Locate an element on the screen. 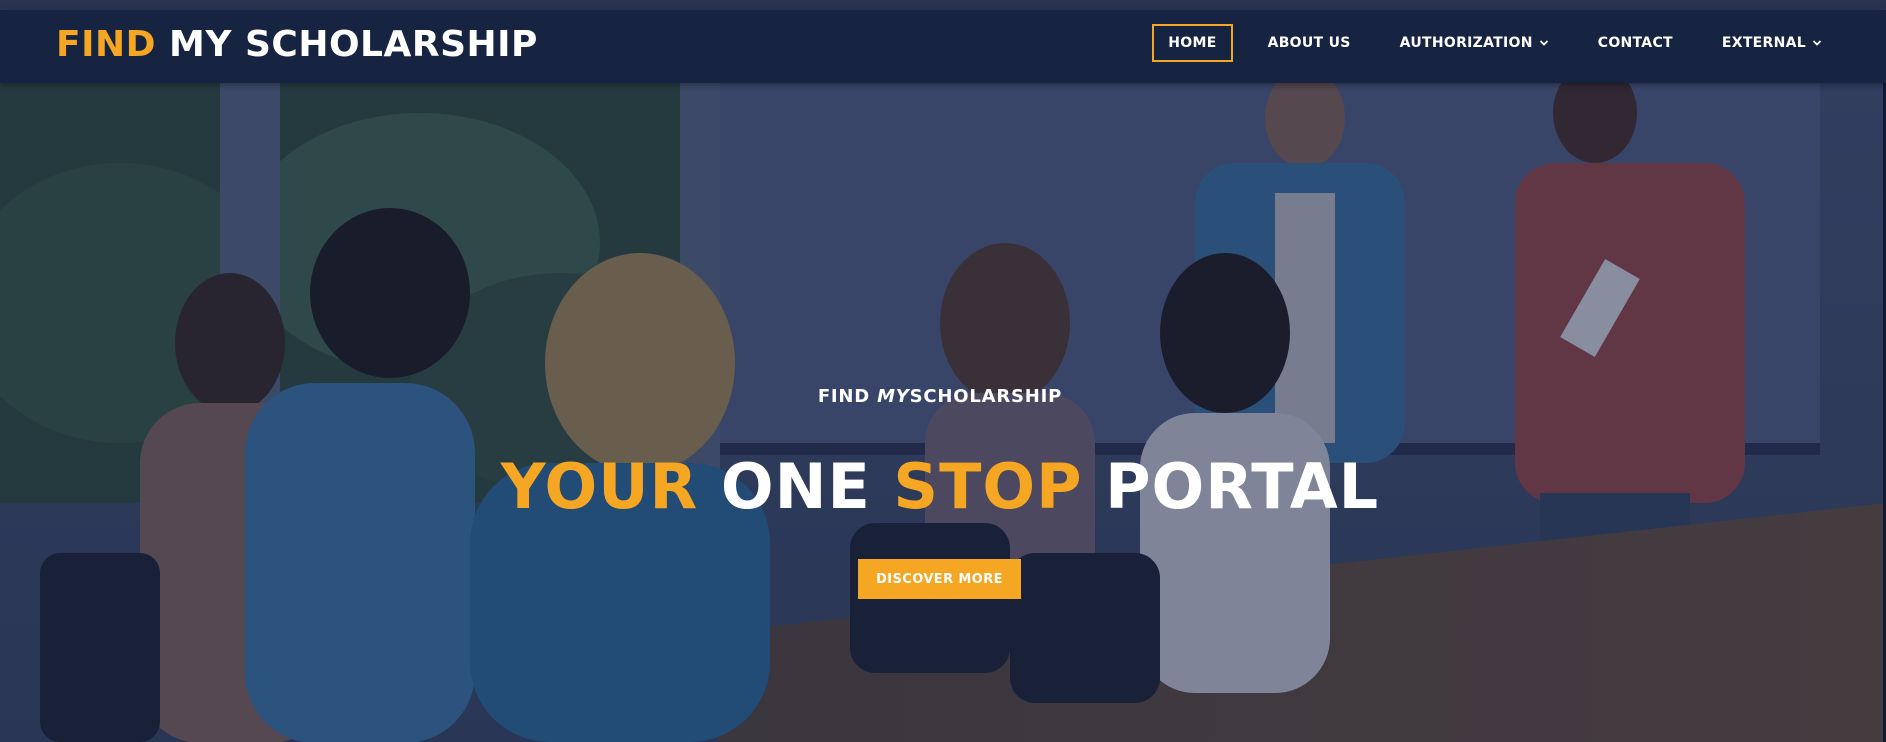 The height and width of the screenshot is (742, 1886). nav-item-label: ABOUT US is located at coordinates (1309, 43).